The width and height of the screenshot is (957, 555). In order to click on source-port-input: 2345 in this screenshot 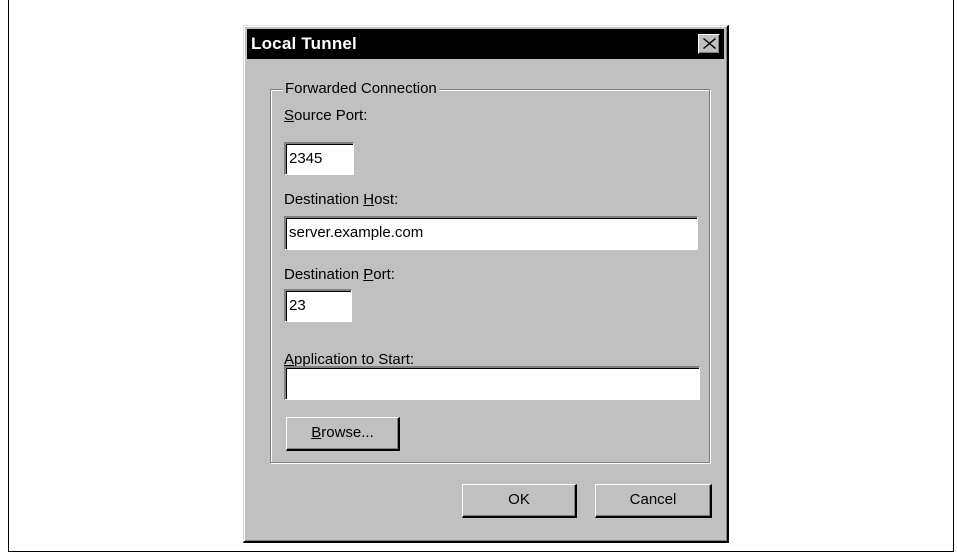, I will do `click(319, 158)`.